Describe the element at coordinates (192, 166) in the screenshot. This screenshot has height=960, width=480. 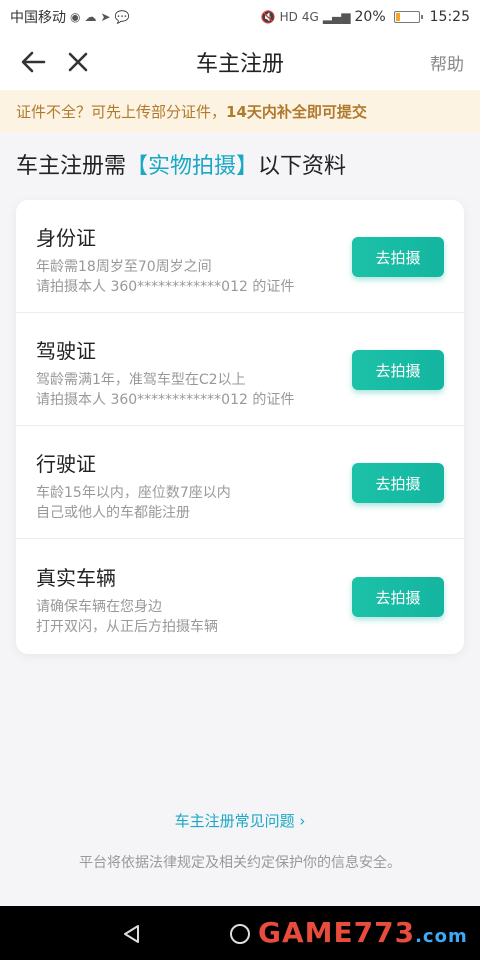
I see `section-heading-highlight: 【实物拍摄】` at that location.